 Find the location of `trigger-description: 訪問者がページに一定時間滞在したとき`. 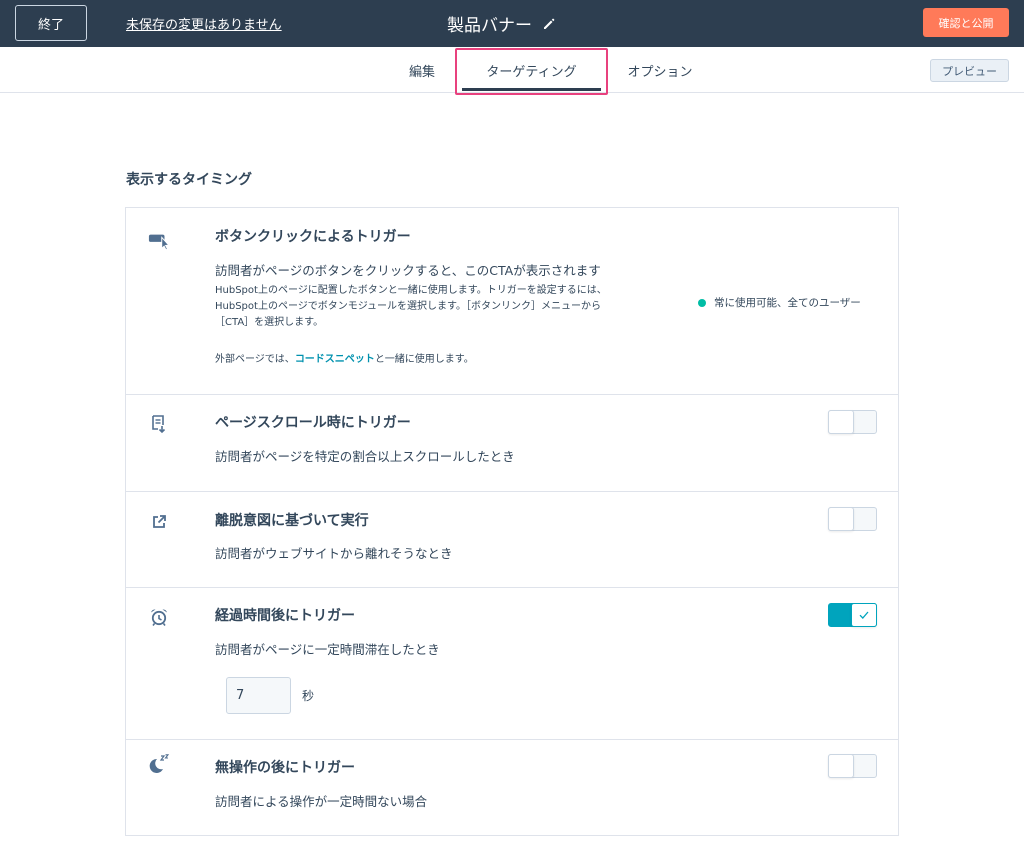

trigger-description: 訪問者がページに一定時間滞在したとき is located at coordinates (327, 649).